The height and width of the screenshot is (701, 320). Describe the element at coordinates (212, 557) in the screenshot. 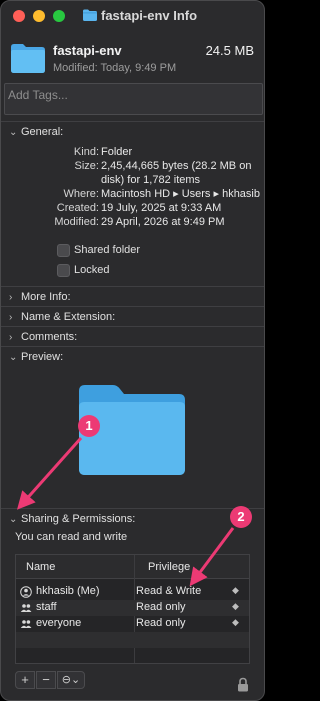

I see `arrow-two` at that location.